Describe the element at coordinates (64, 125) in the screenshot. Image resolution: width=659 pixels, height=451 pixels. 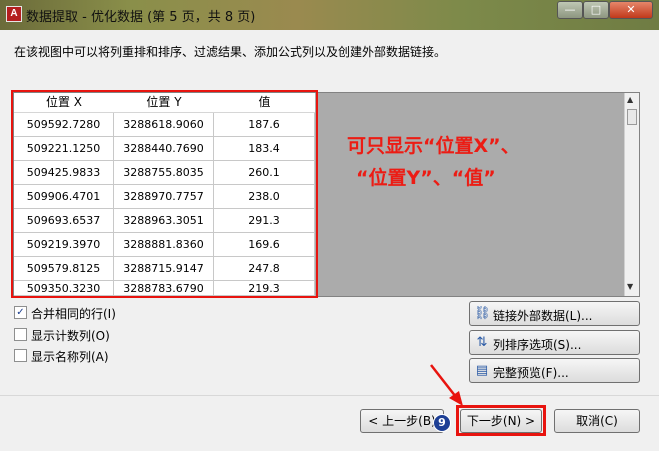
I see `table-cell: 509592.7280` at that location.